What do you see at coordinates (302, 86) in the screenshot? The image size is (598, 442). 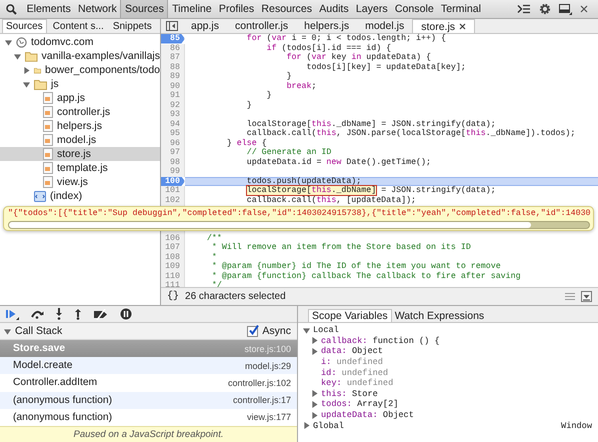 I see `code-line: break;` at bounding box center [302, 86].